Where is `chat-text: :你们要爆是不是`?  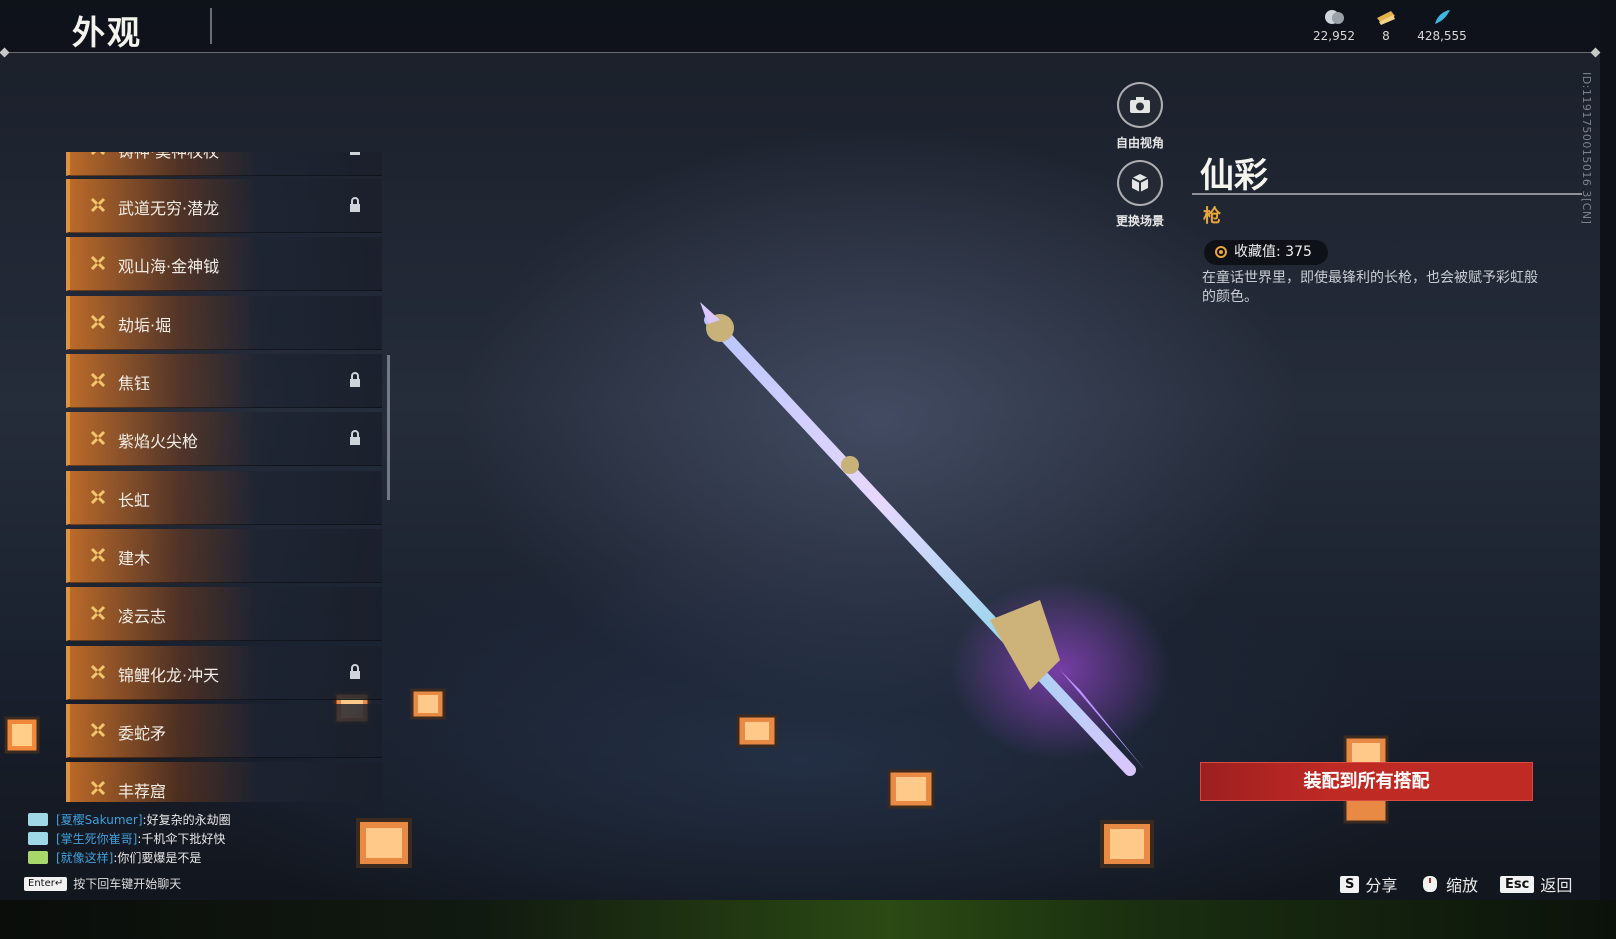 chat-text: :你们要爆是不是 is located at coordinates (157, 858).